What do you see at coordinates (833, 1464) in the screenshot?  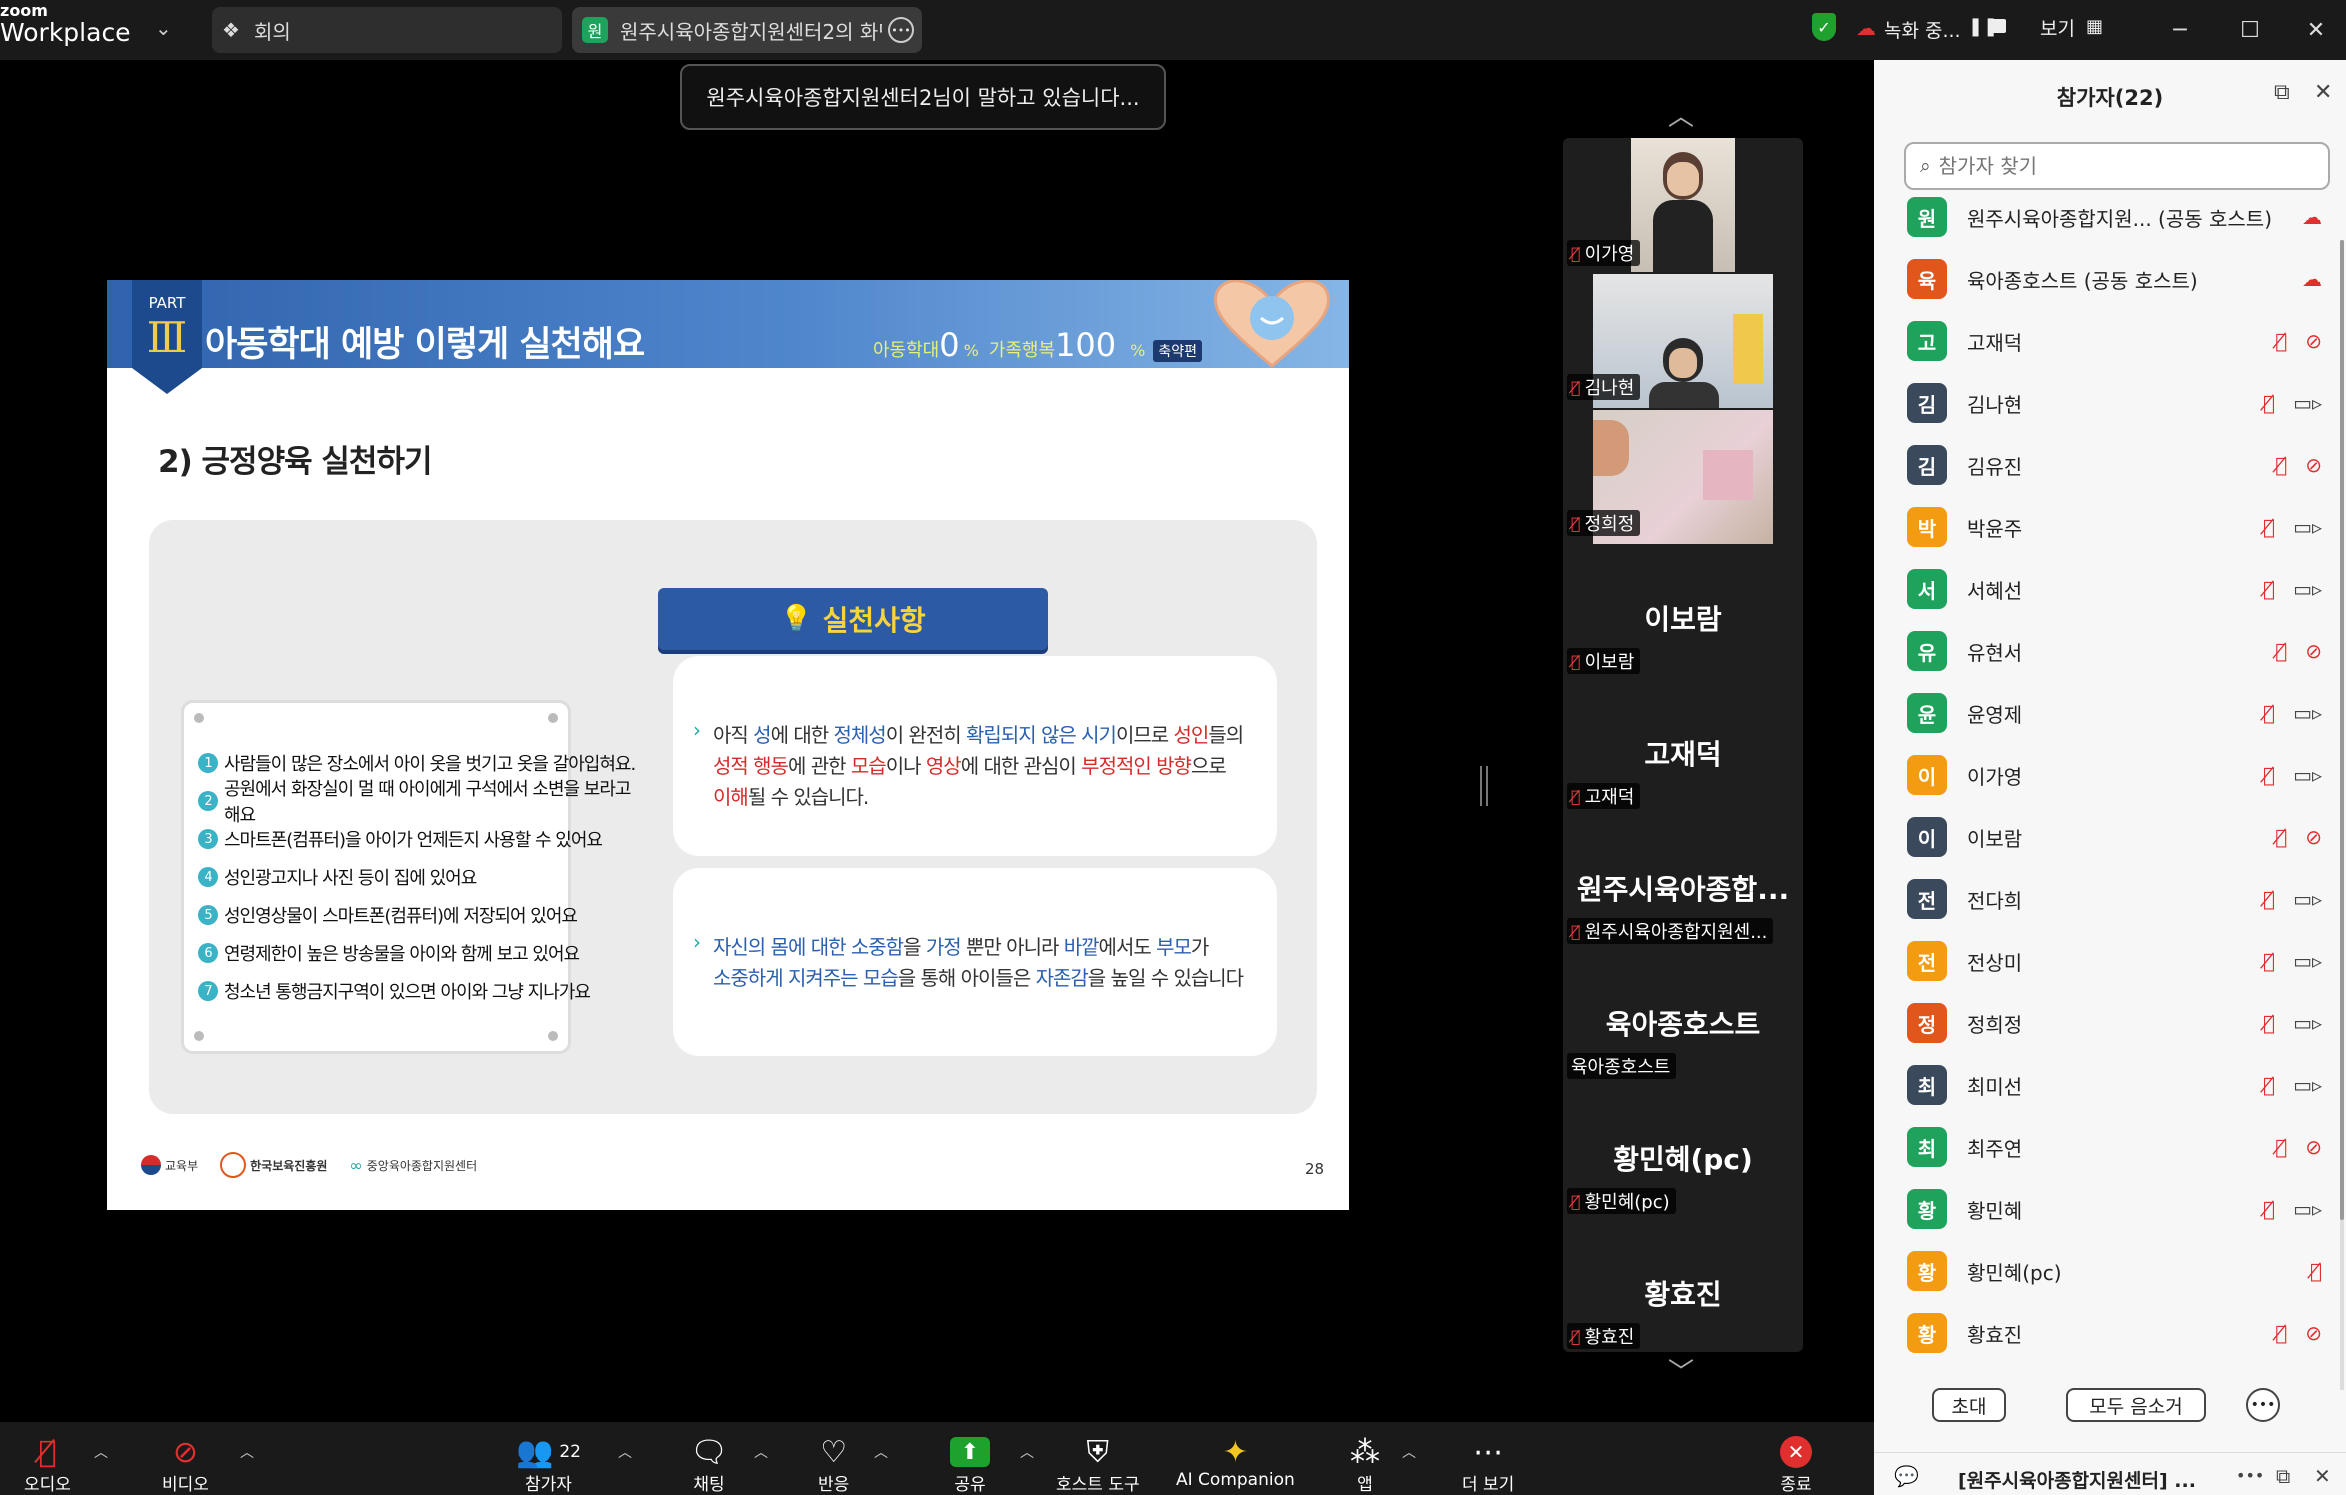 I see `react-button: ♡ 반응` at bounding box center [833, 1464].